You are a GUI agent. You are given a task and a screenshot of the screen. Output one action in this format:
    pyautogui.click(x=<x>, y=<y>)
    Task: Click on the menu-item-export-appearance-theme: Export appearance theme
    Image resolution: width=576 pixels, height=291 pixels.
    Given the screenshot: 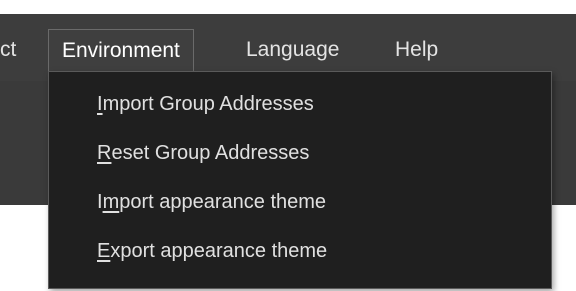 What is the action you would take?
    pyautogui.click(x=212, y=251)
    